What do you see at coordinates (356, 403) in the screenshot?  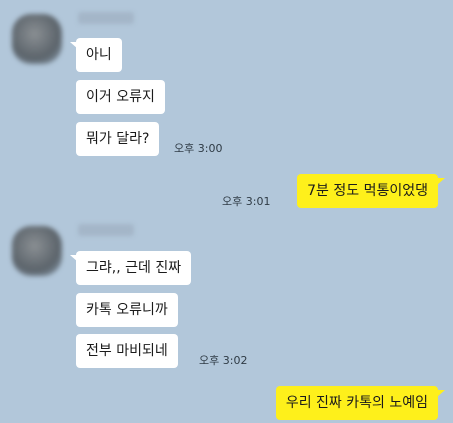 I see `sent-message: 우리 진짜 카톡의 노예임` at bounding box center [356, 403].